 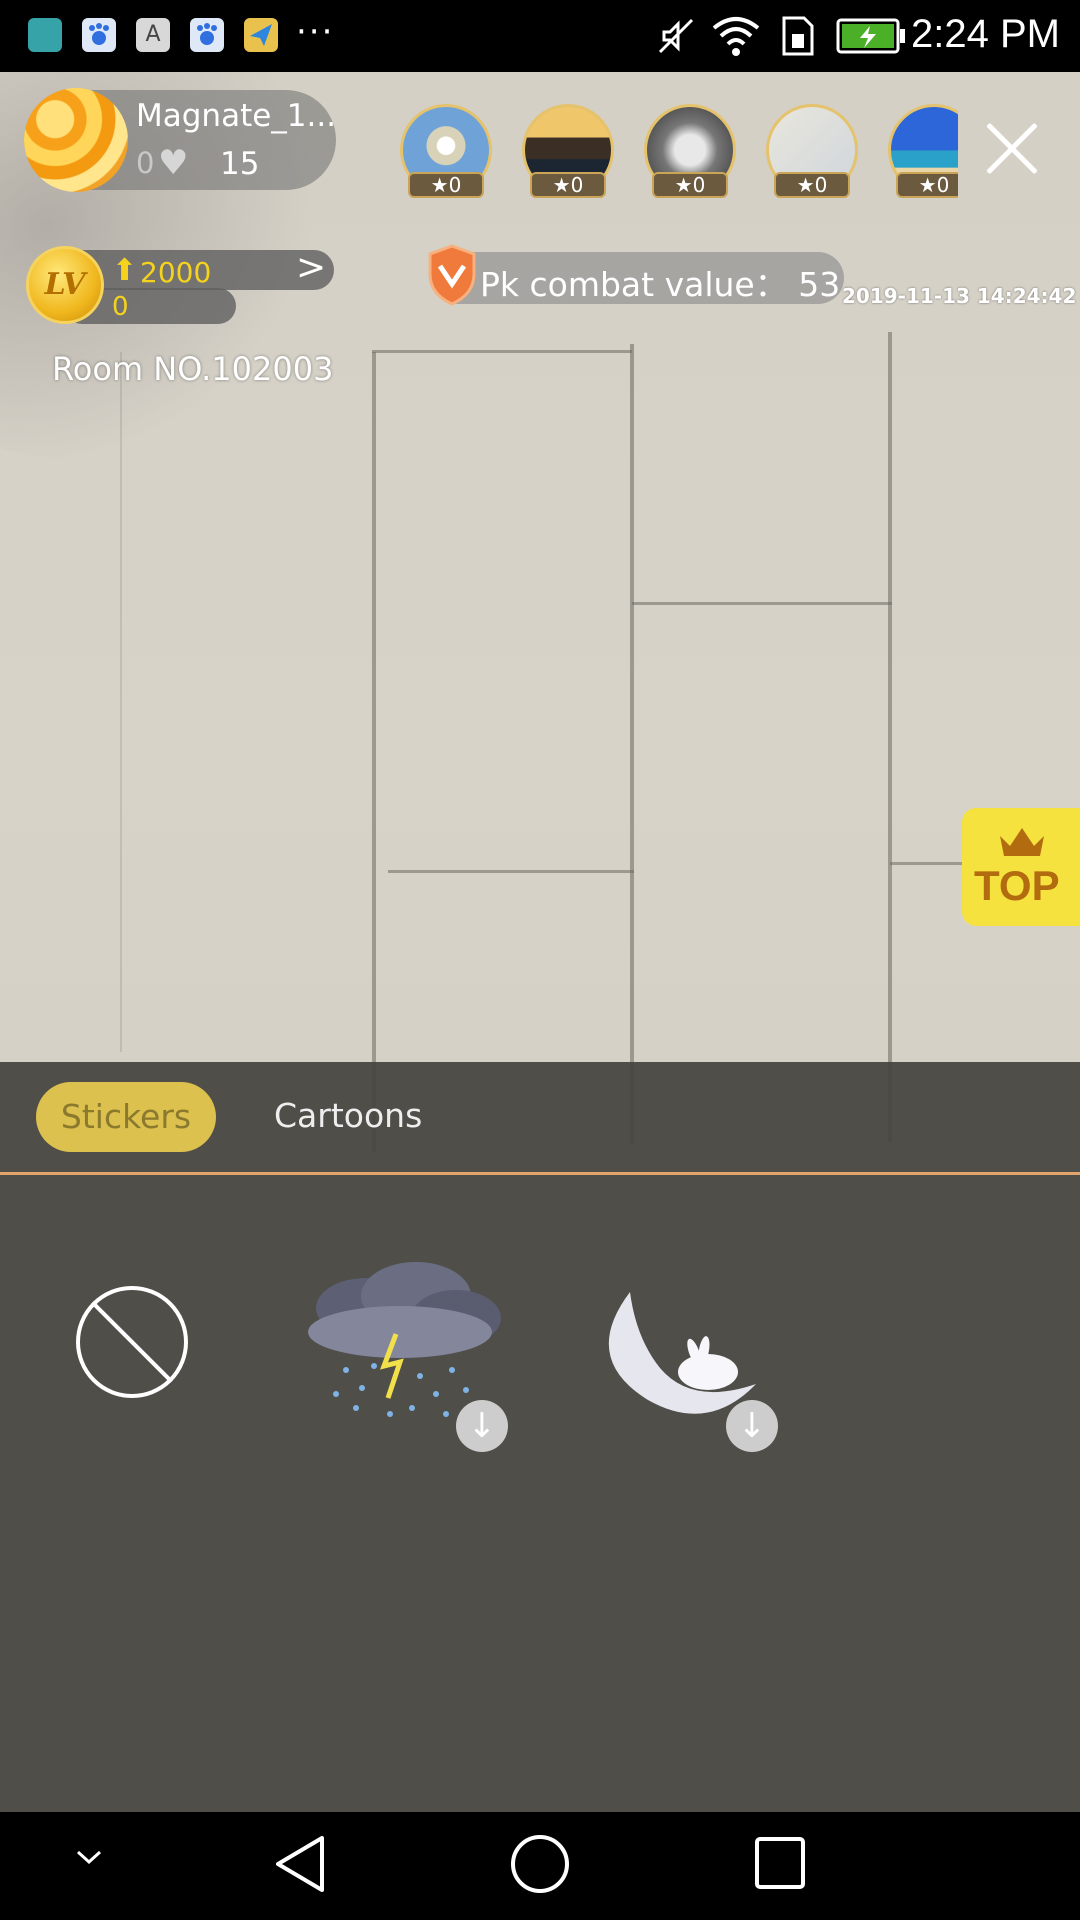 I want to click on sim-icon, so click(x=798, y=36).